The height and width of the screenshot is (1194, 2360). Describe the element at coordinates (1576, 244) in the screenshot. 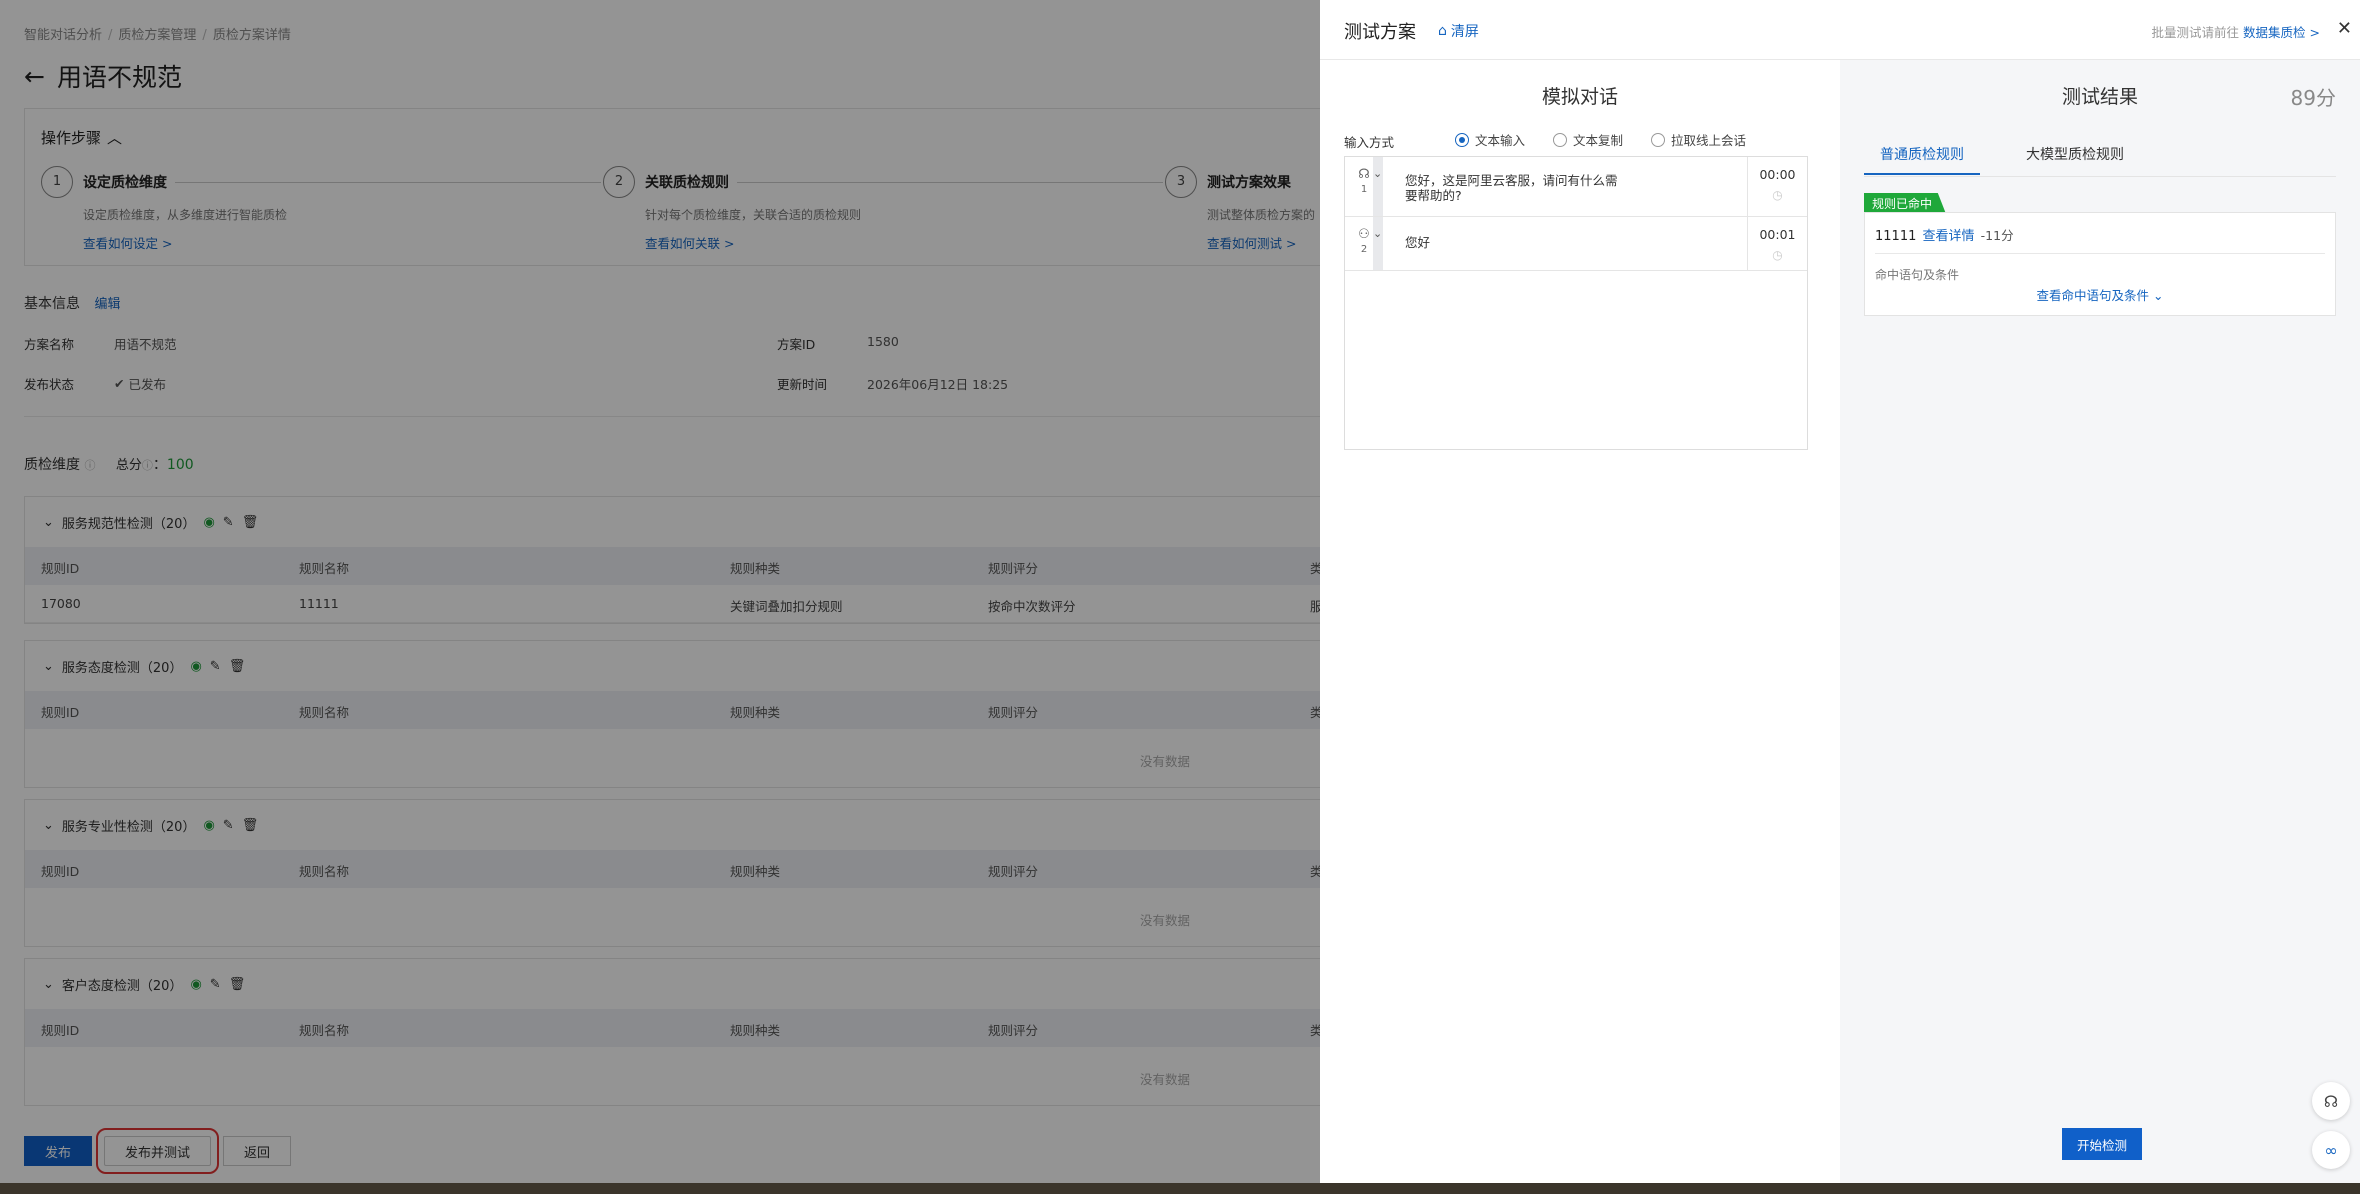

I see `dialog-message: ⚇ 2 ⌄ 您好 00:01 ◷` at that location.